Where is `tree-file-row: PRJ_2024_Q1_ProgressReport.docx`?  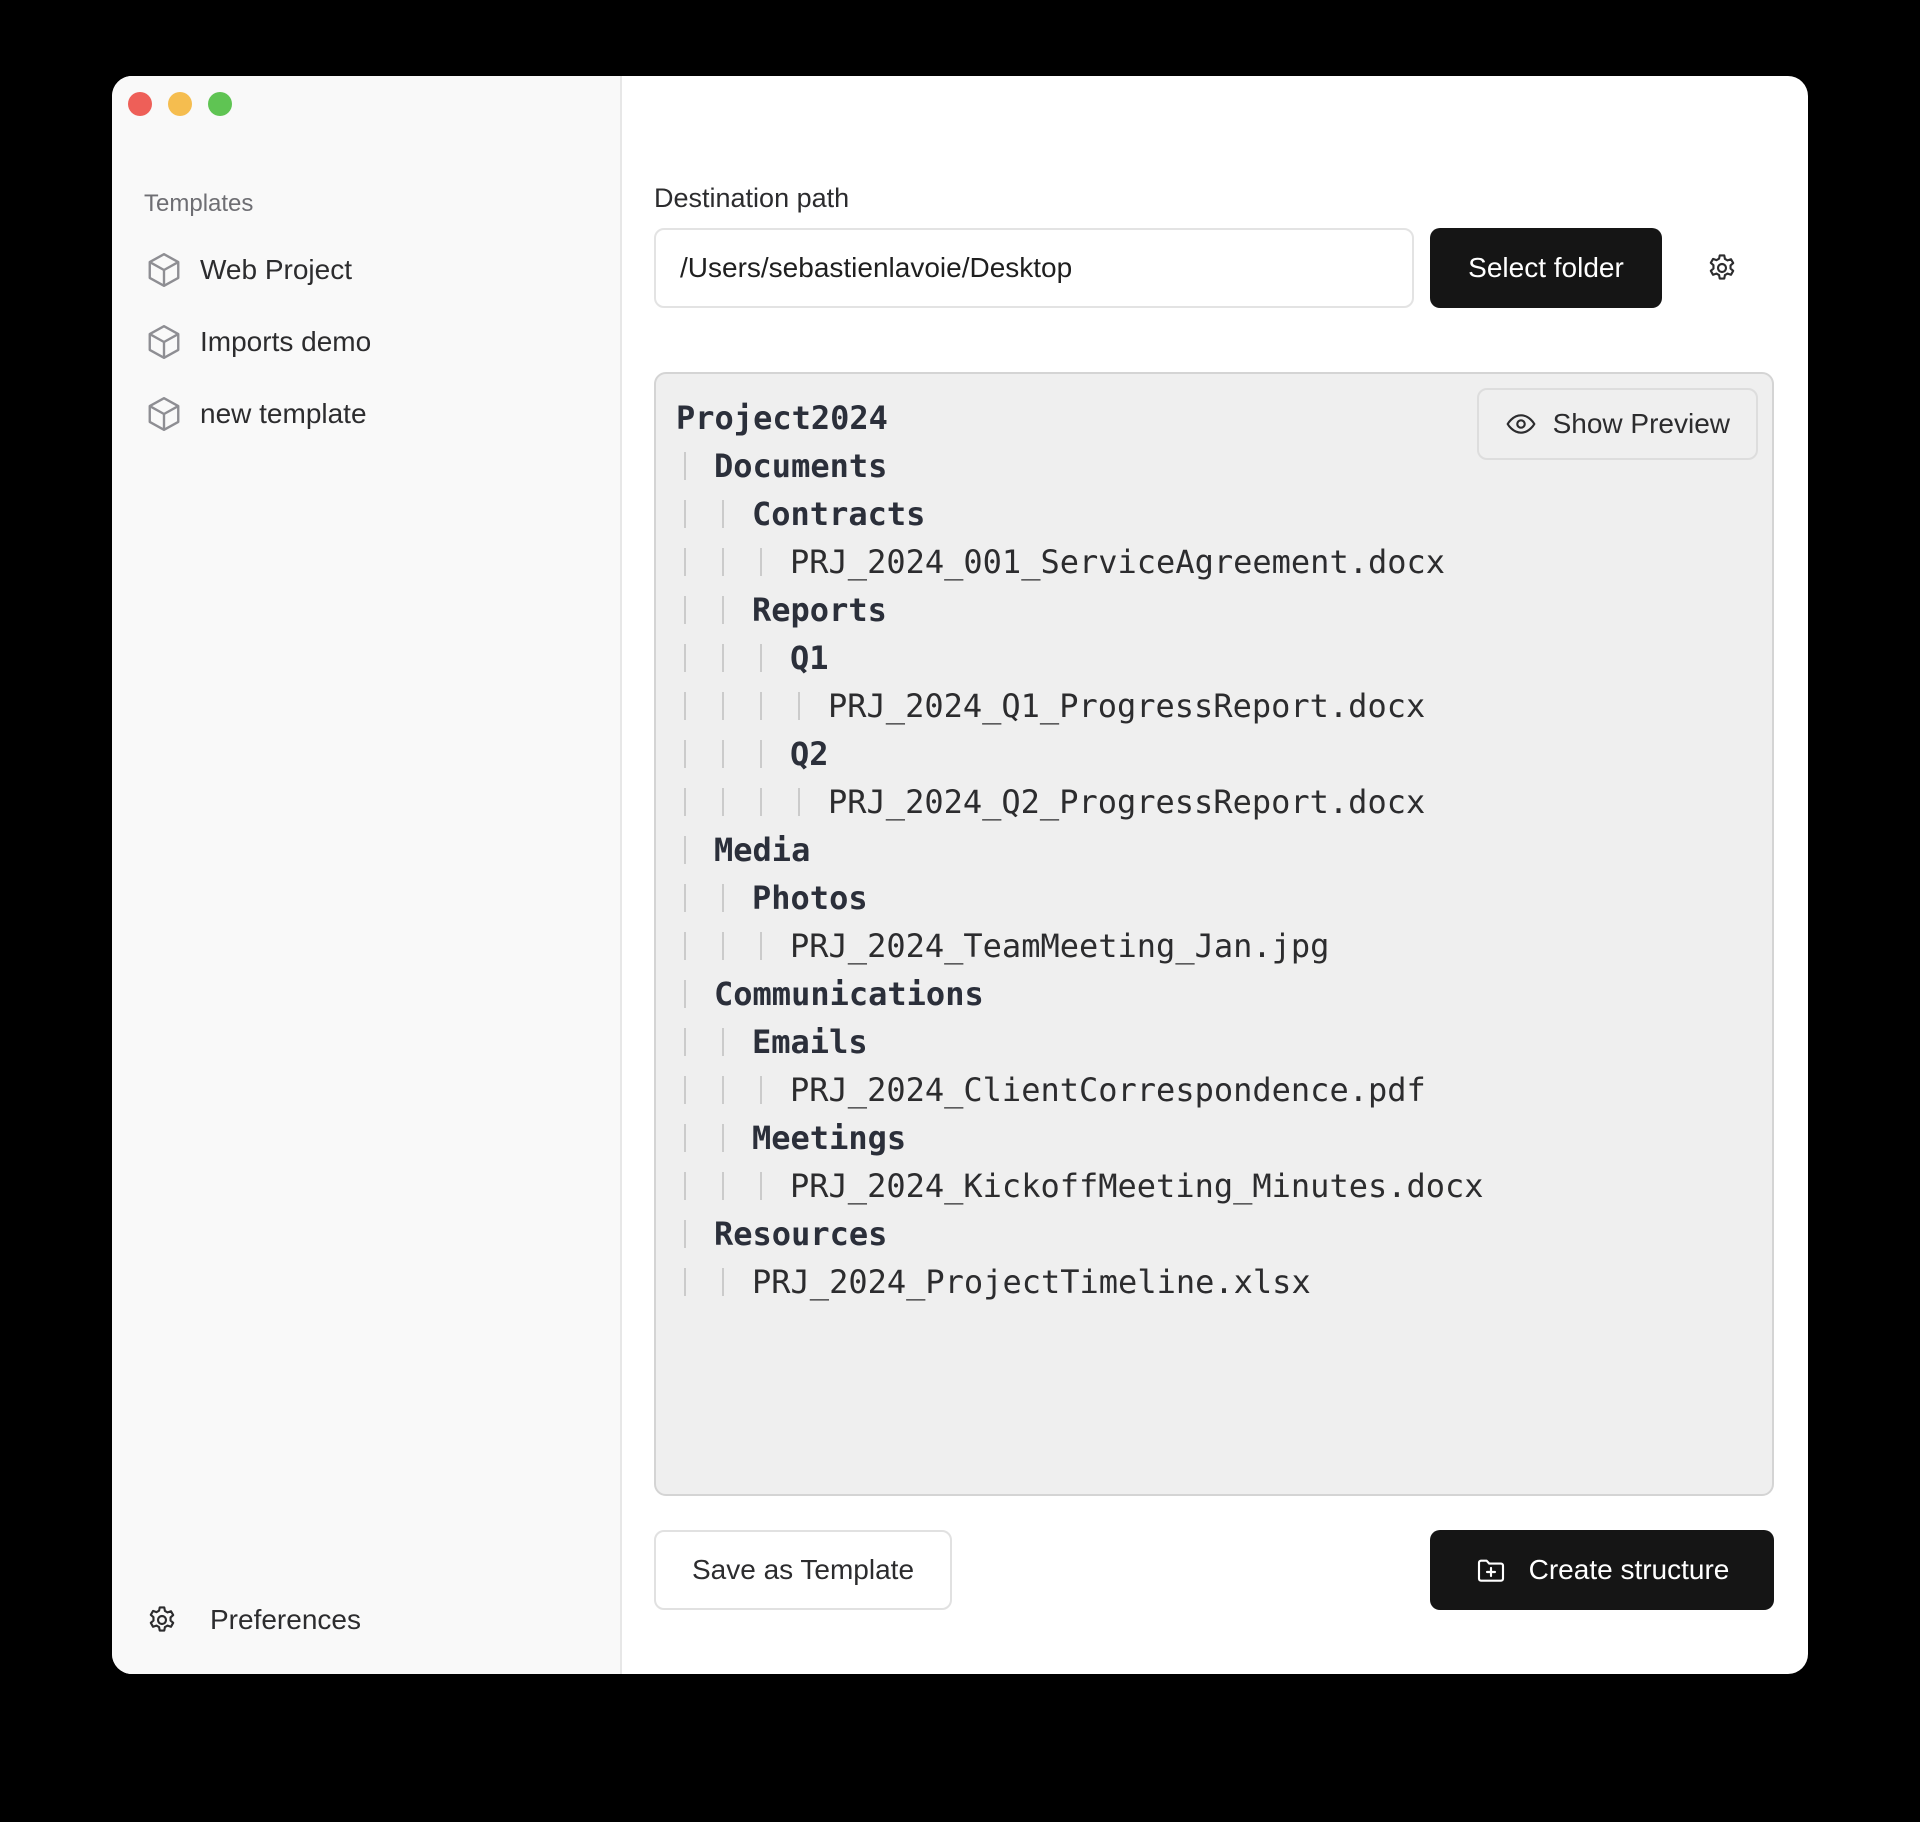 tree-file-row: PRJ_2024_Q1_ProgressReport.docx is located at coordinates (1080, 706).